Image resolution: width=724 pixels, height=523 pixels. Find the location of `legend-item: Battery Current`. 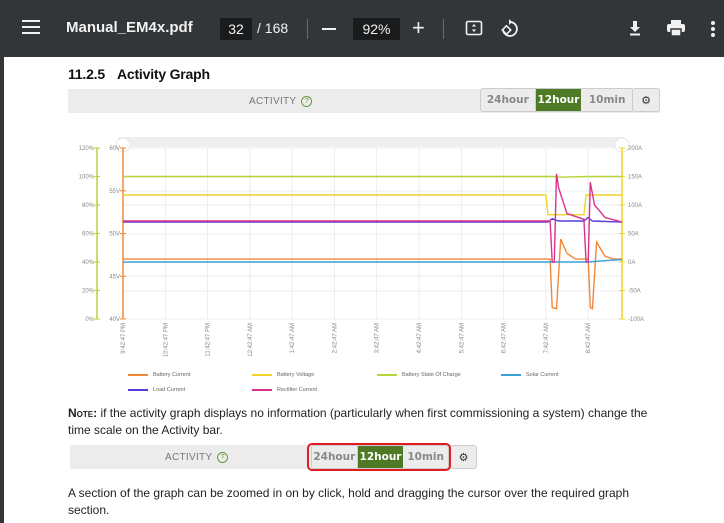

legend-item: Battery Current is located at coordinates (159, 375).